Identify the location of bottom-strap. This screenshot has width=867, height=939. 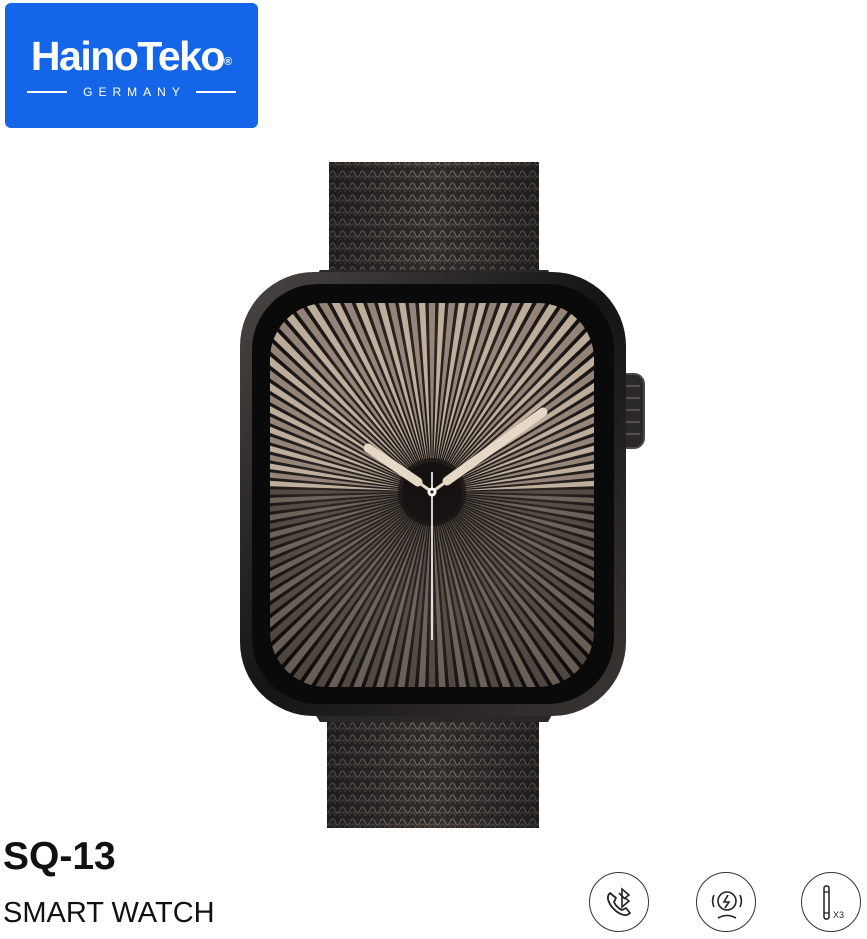
(433, 770).